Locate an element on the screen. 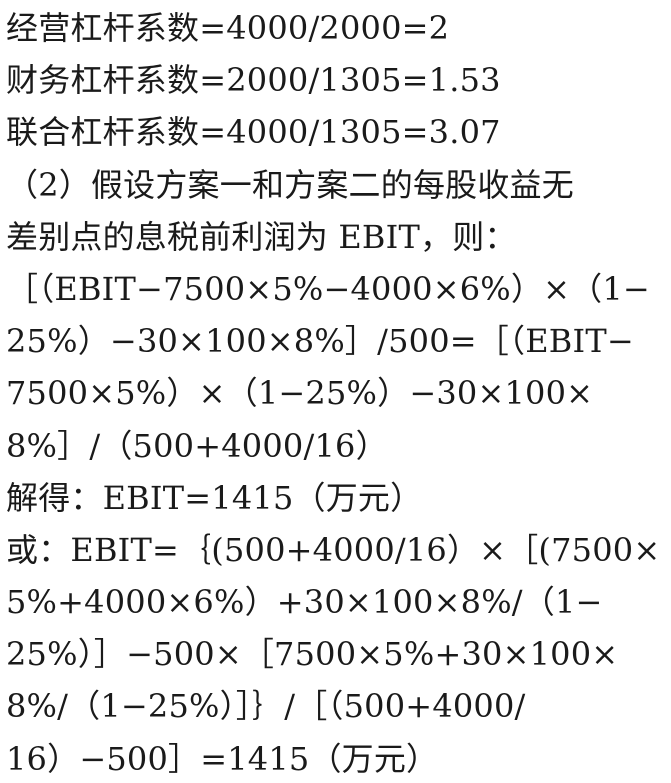  equation-line-3: 7500×5%）×（1−25%）−30×100× is located at coordinates (300, 393).